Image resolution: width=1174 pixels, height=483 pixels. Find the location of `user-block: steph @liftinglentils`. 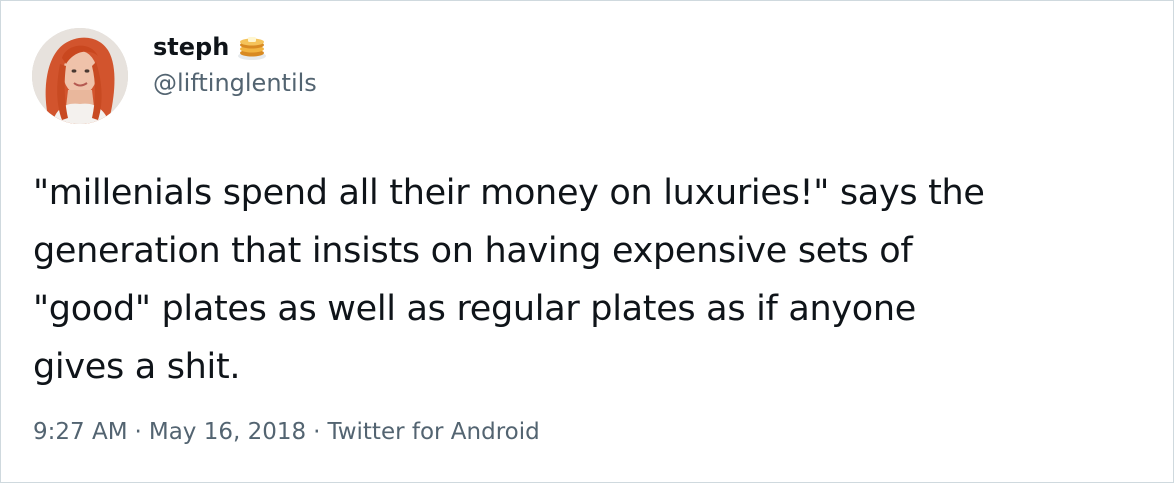

user-block: steph @liftinglentils is located at coordinates (235, 65).